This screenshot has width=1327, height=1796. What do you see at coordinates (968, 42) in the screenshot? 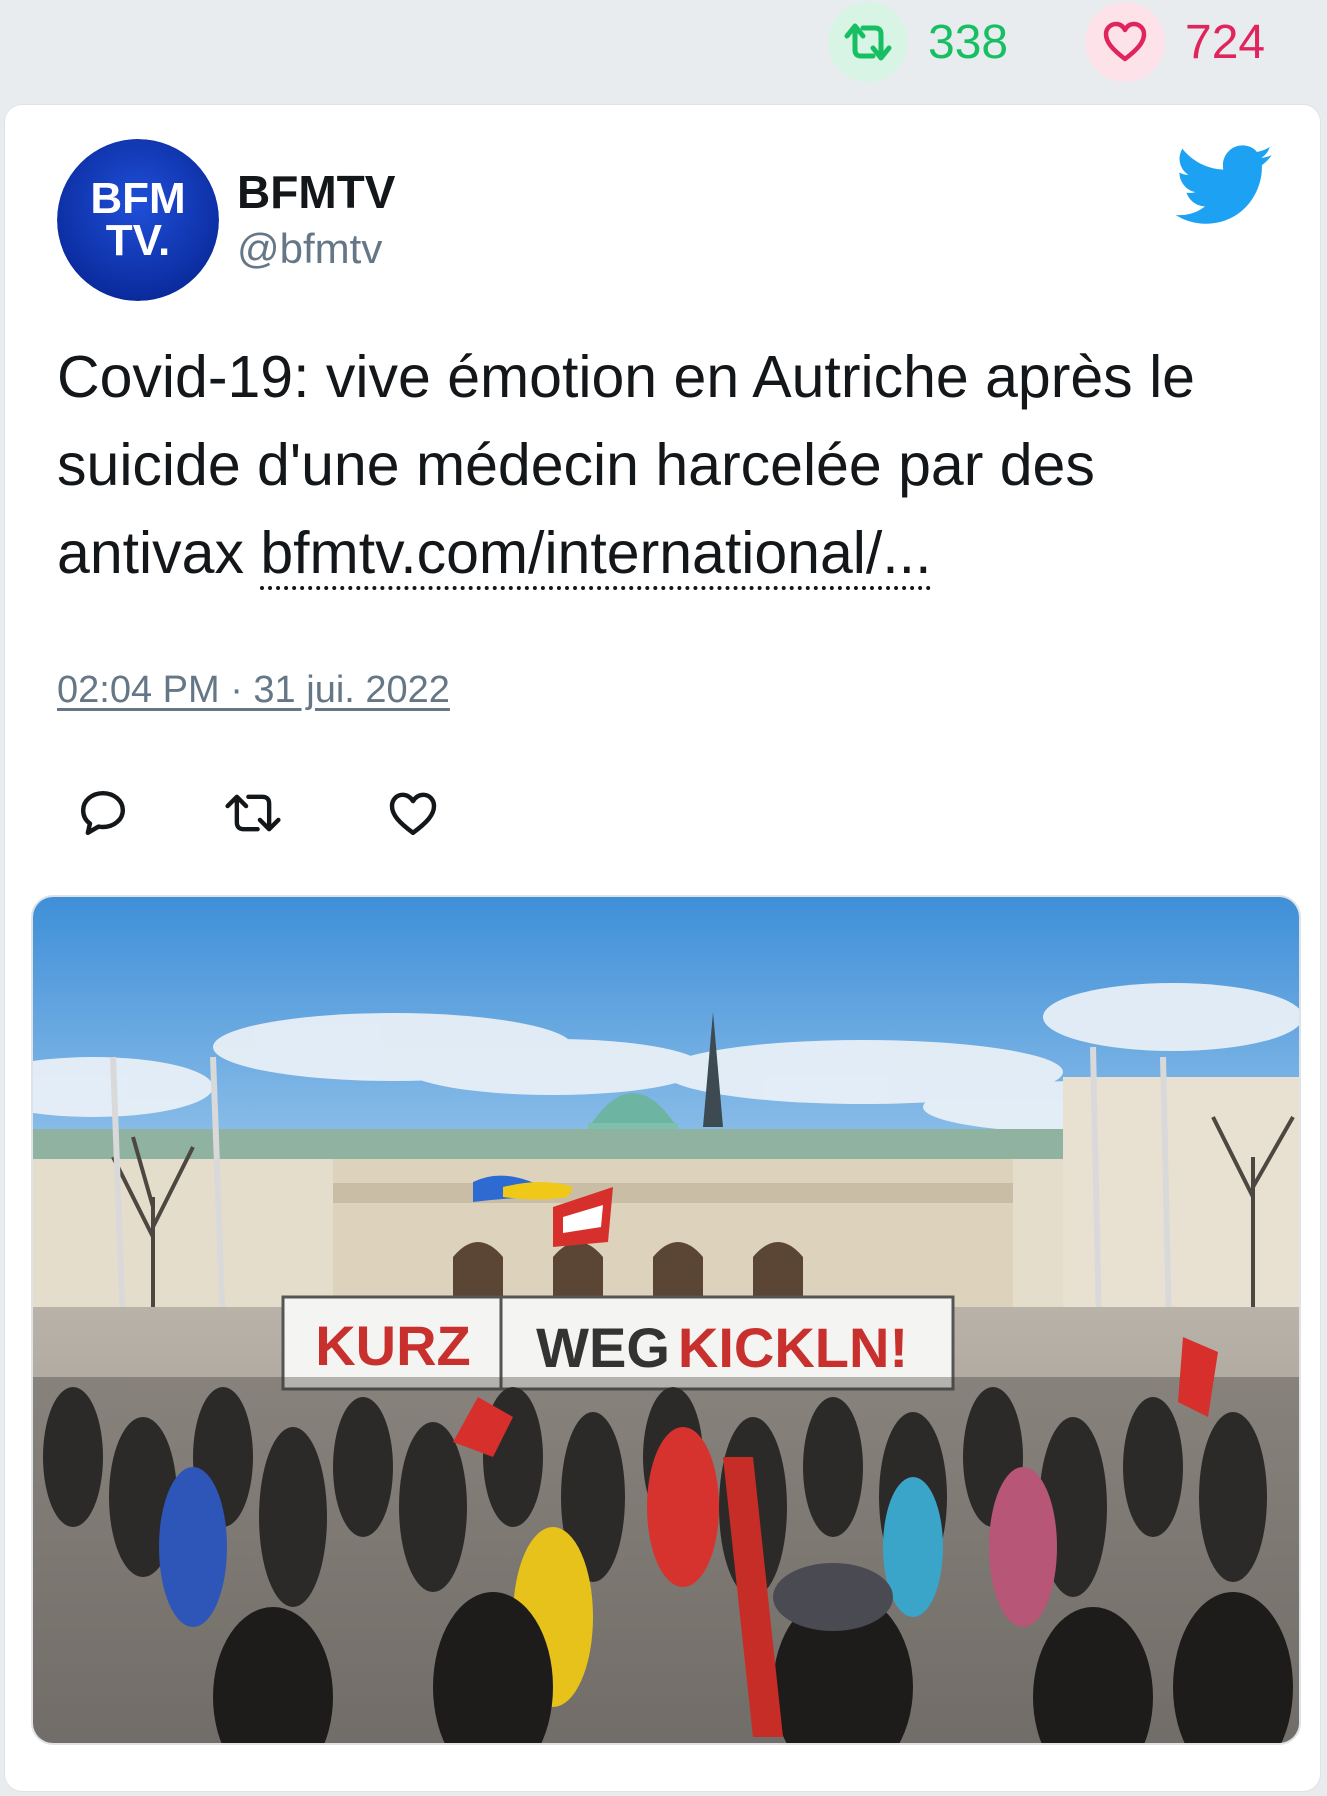
I see `retweet-count: 338` at bounding box center [968, 42].